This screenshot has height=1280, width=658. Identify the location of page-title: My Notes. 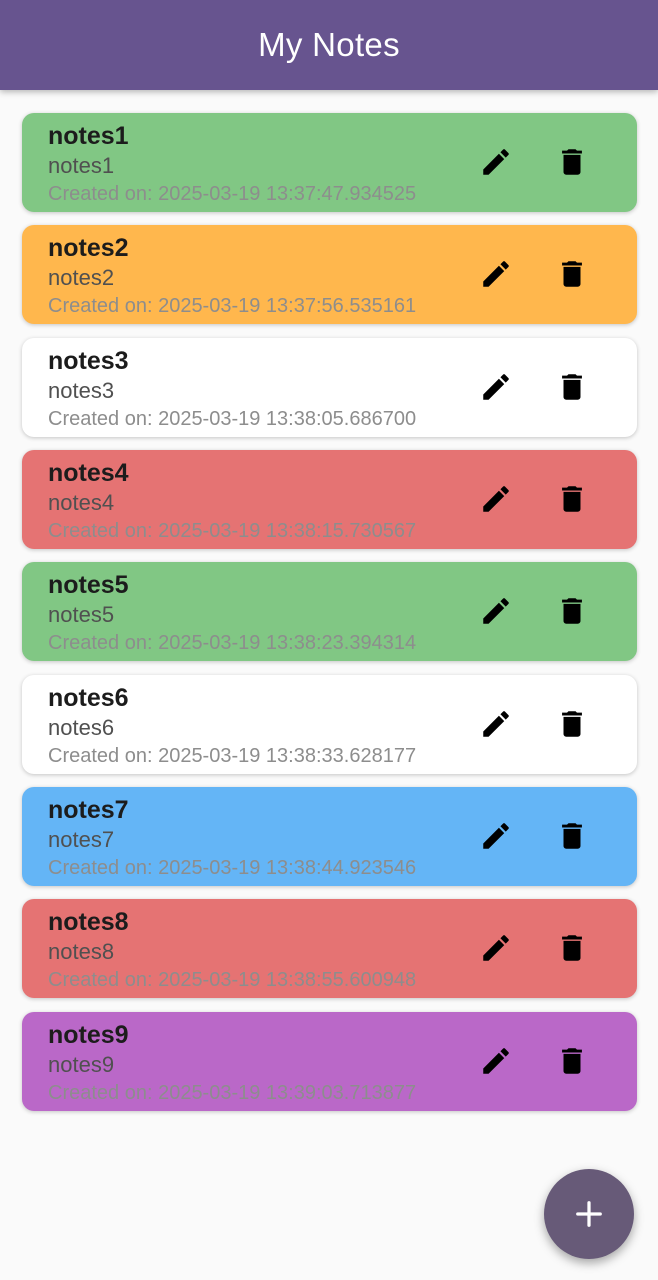
(329, 44).